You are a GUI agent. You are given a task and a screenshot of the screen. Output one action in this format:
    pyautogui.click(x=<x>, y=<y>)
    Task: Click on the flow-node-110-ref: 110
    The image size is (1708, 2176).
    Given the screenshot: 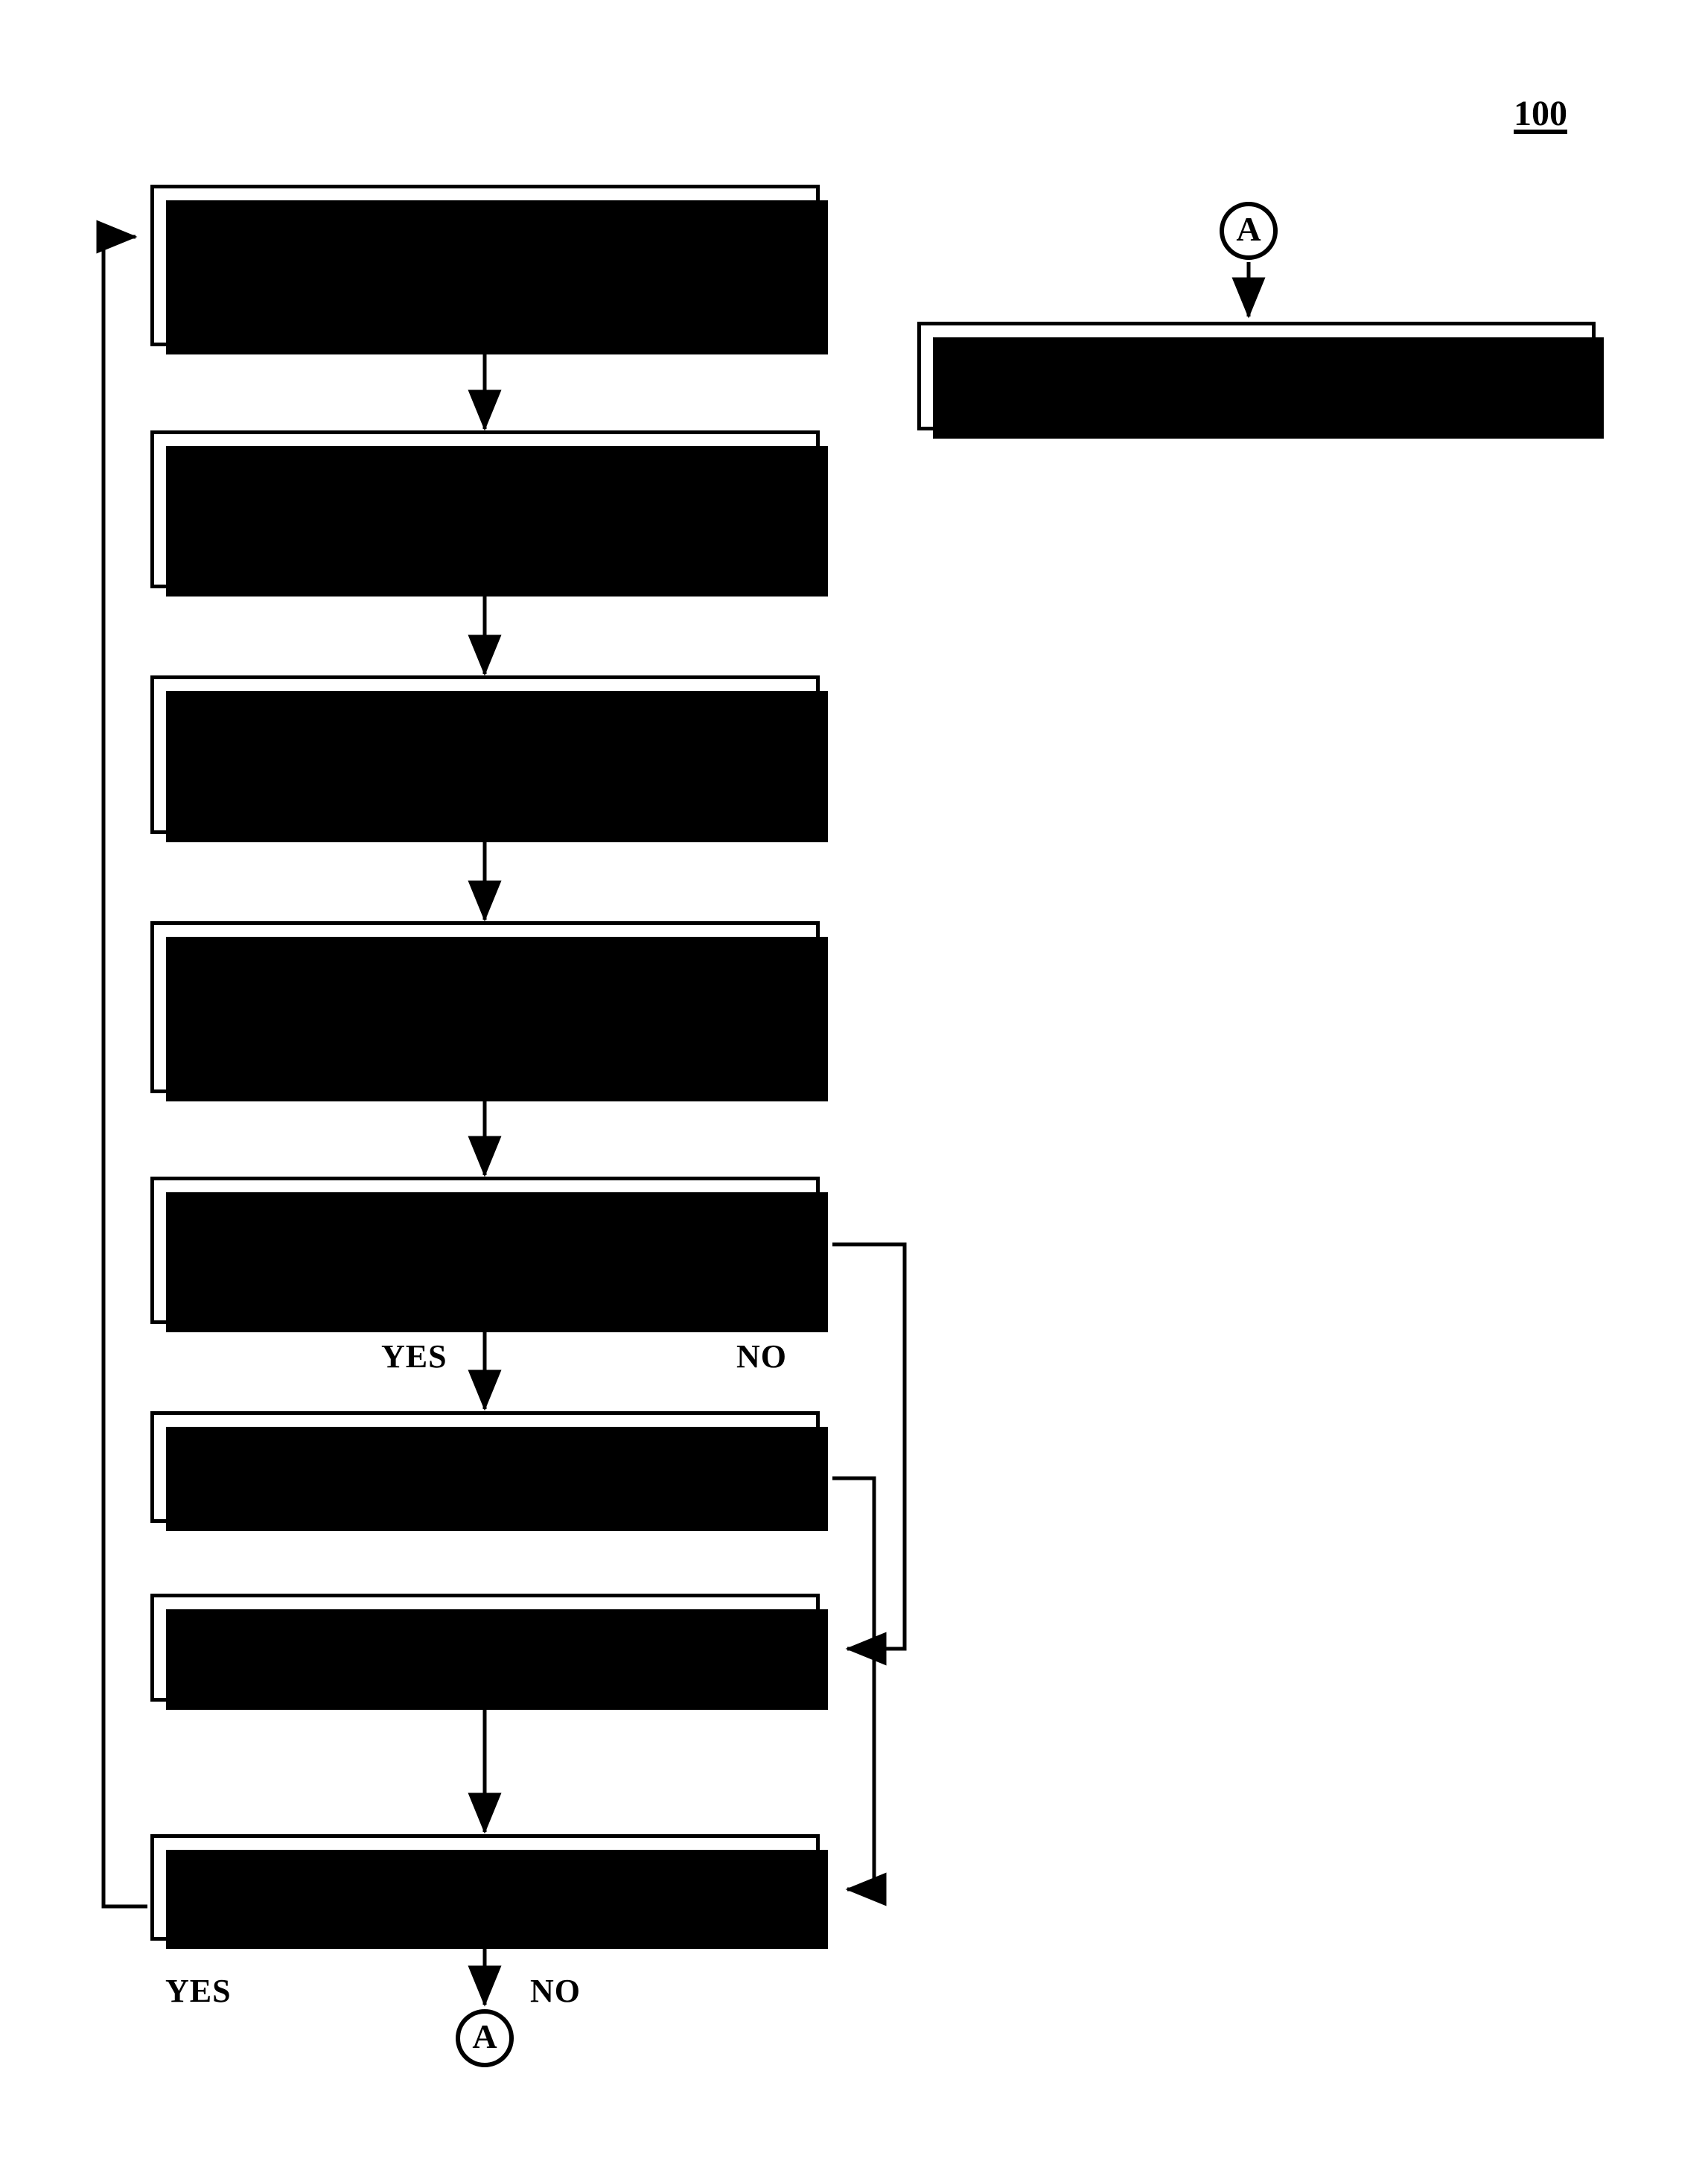 What is the action you would take?
    pyautogui.click(x=773, y=551)
    